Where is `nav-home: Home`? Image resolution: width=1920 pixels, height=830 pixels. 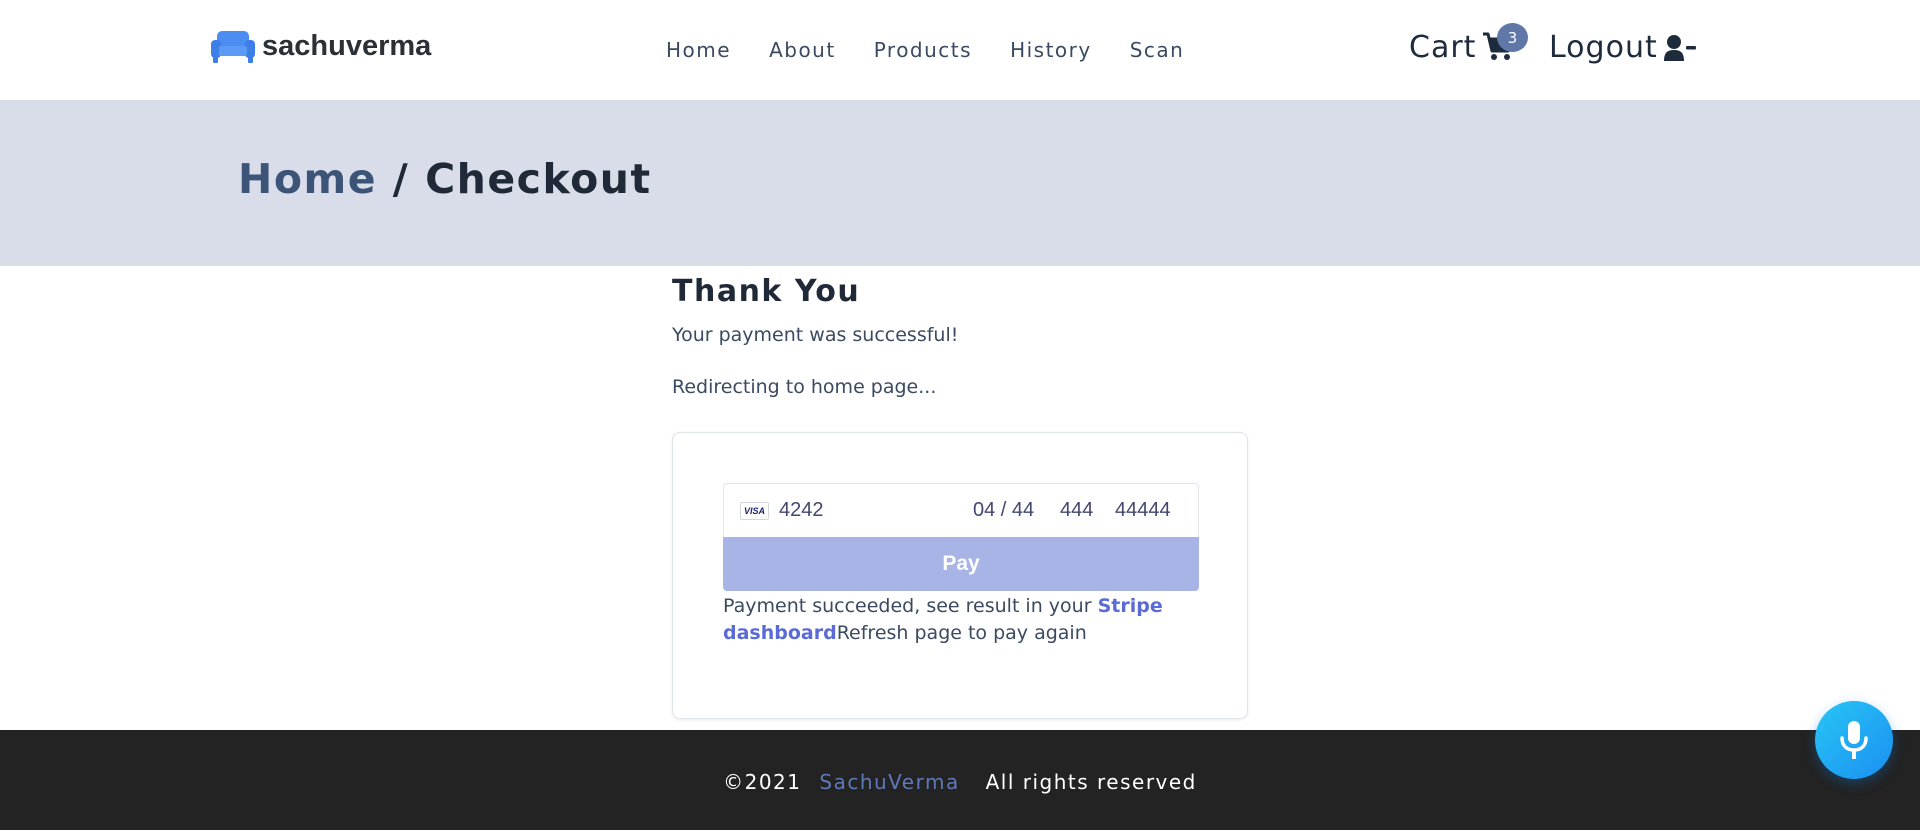
nav-home: Home is located at coordinates (698, 50).